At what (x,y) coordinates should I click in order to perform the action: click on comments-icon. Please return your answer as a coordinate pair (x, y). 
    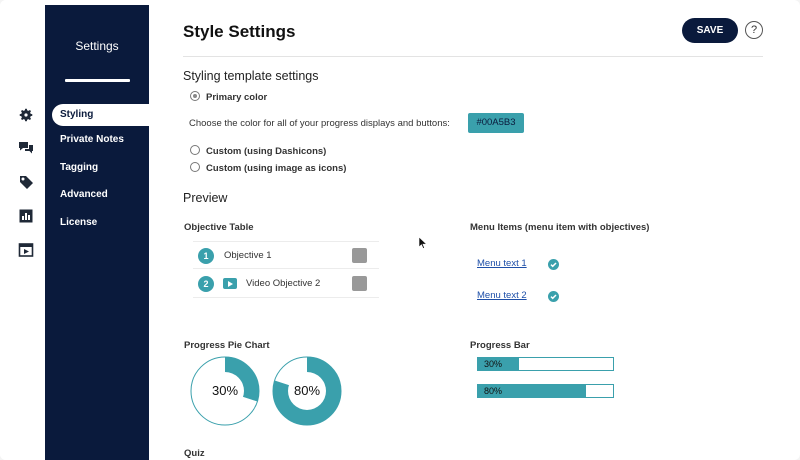
    Looking at the image, I should click on (26, 148).